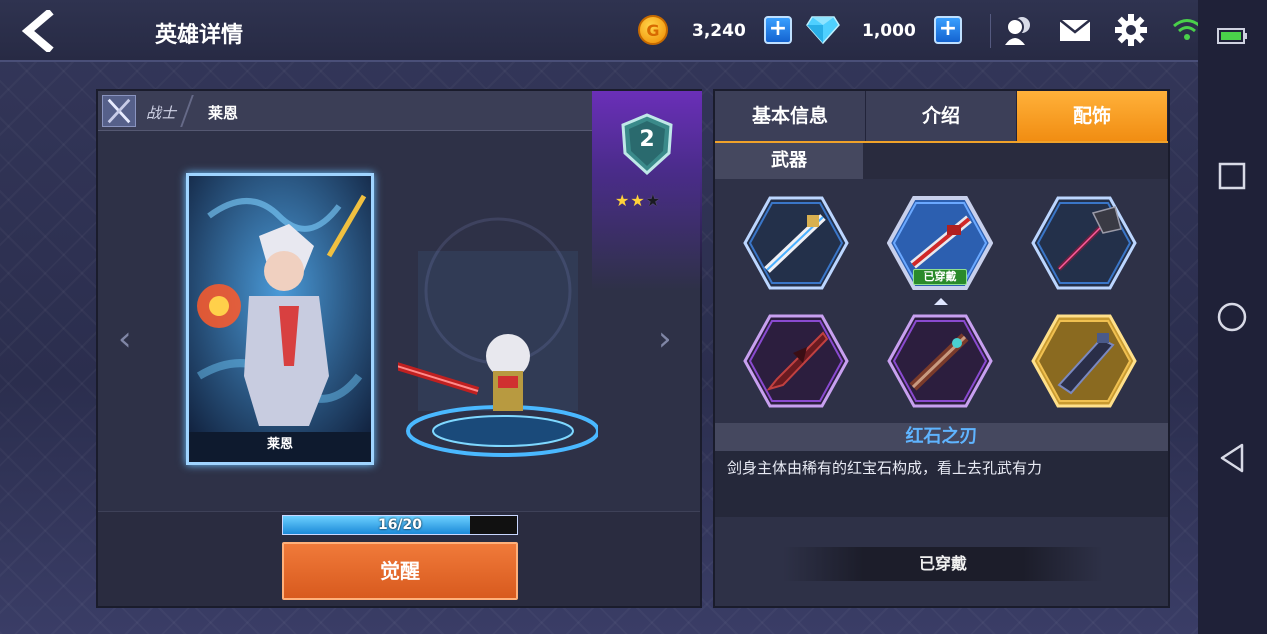 This screenshot has width=1267, height=634. I want to click on item-description: 剑身主体由稀有的红宝石构成，看上去孔武有力, so click(885, 468).